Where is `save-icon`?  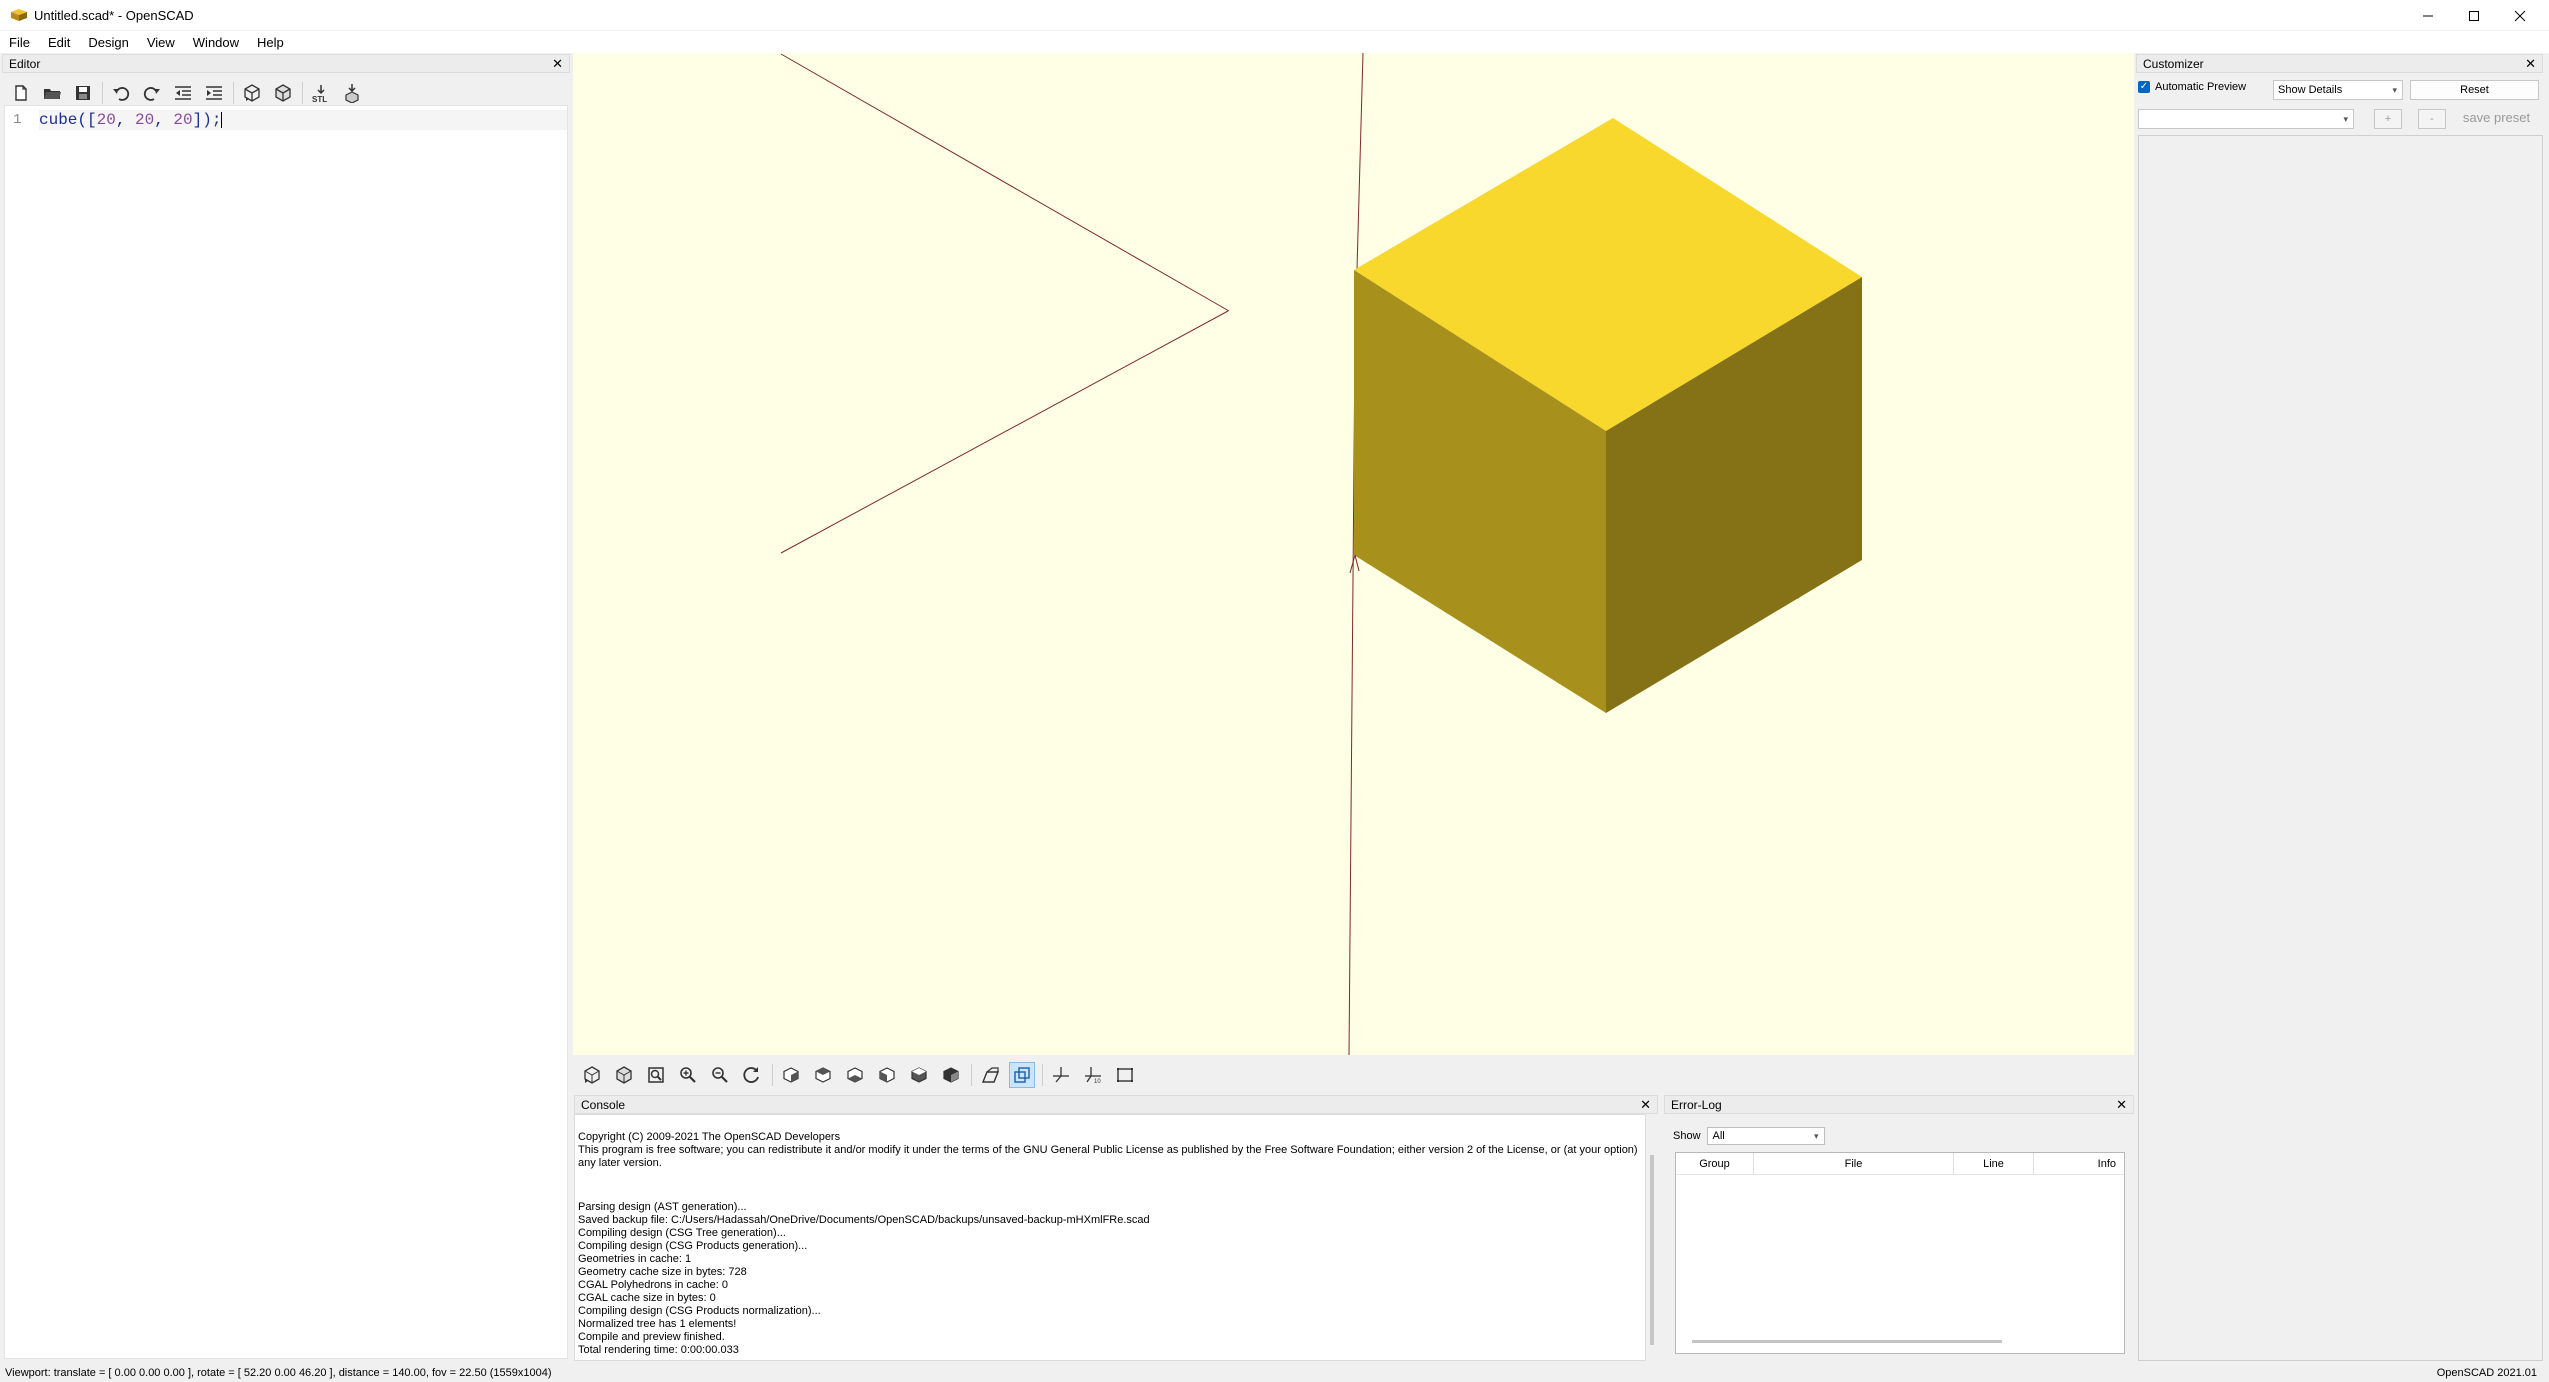
save-icon is located at coordinates (83, 93).